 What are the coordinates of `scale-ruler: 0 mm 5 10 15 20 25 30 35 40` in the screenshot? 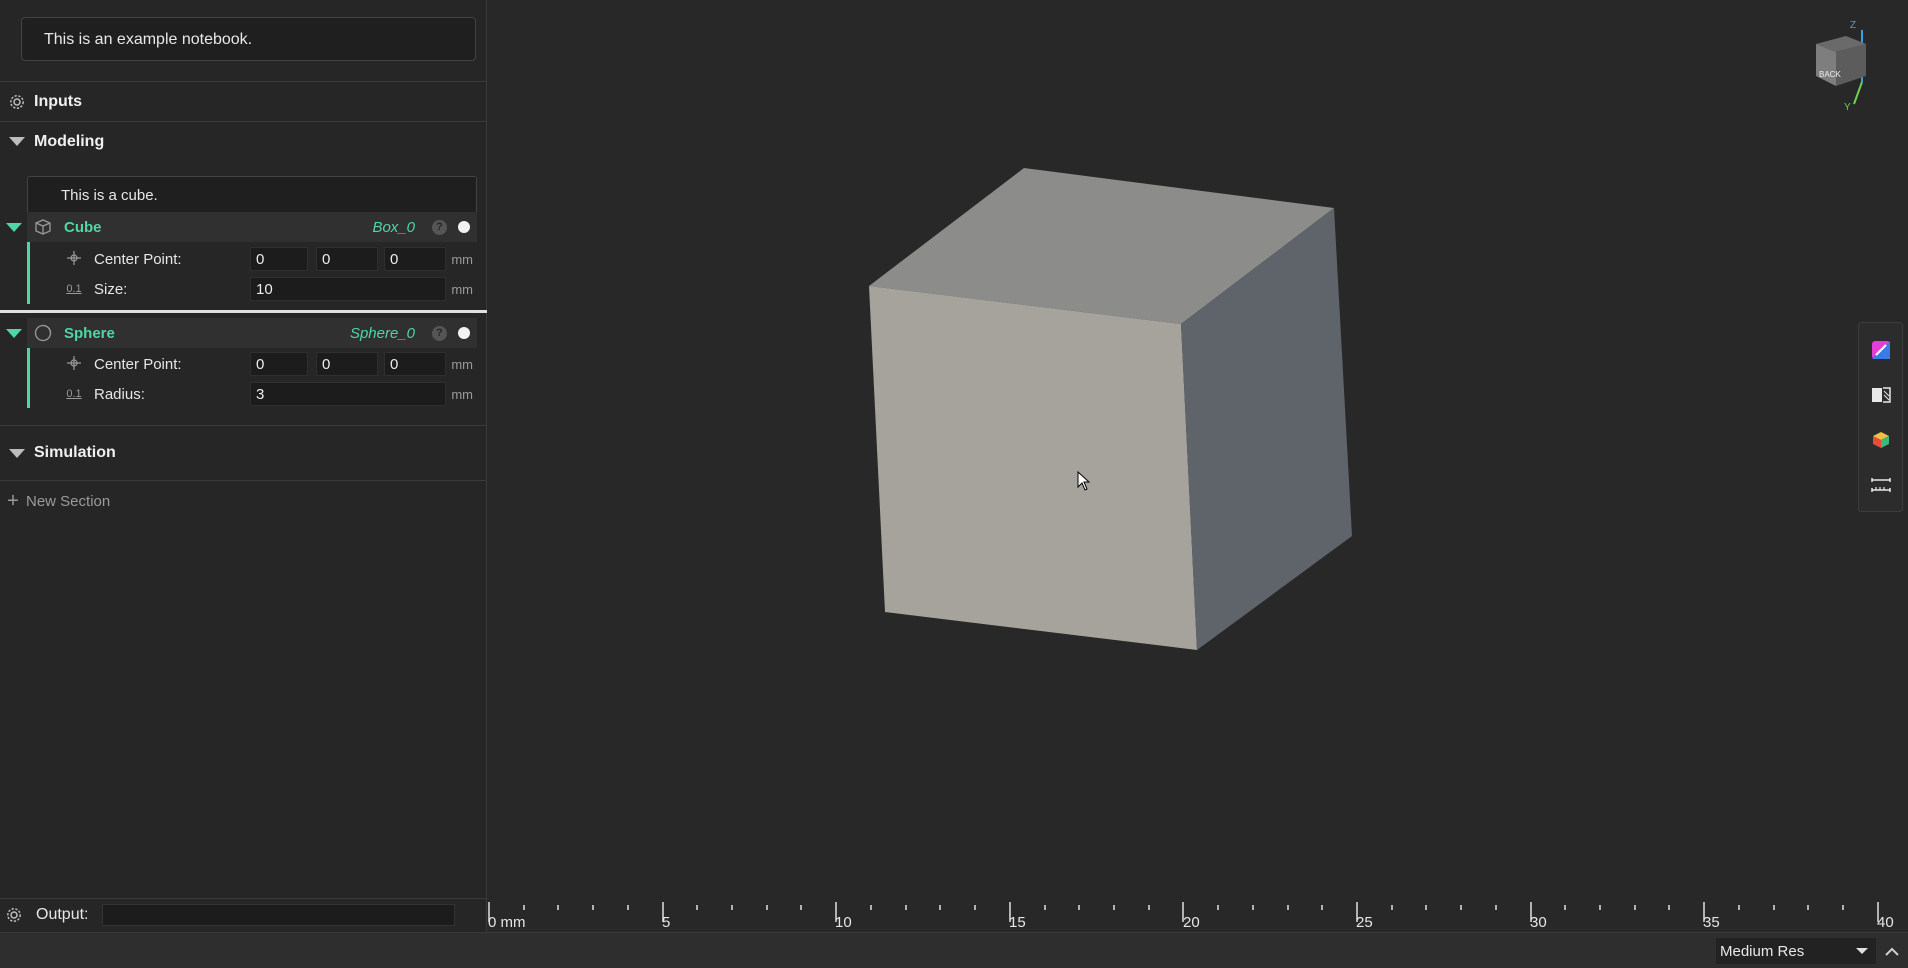 It's located at (1198, 915).